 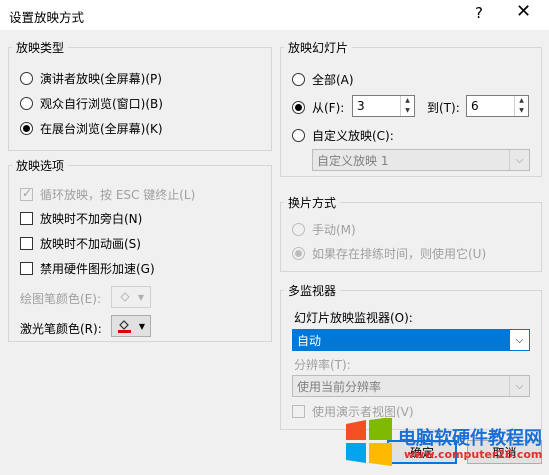 What do you see at coordinates (334, 230) in the screenshot?
I see `radio-manual-label: 手动(M)` at bounding box center [334, 230].